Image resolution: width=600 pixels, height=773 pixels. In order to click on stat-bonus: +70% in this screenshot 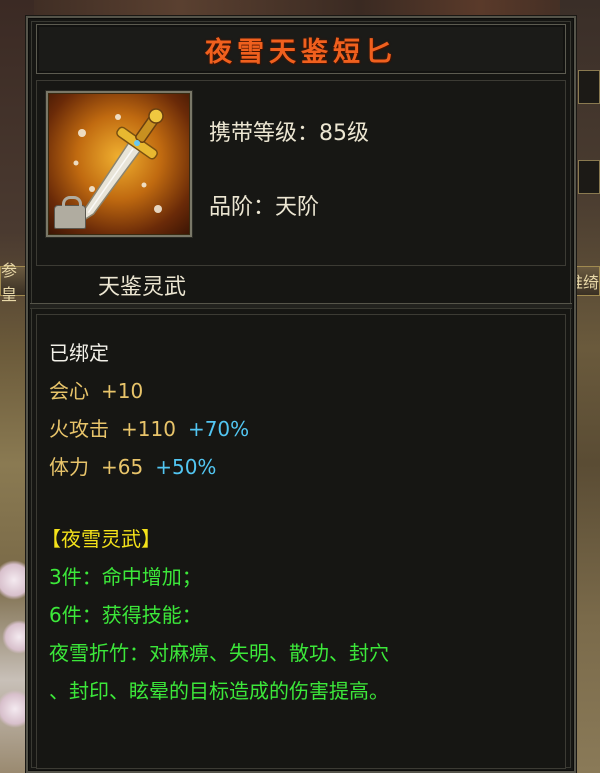, I will do `click(218, 429)`.